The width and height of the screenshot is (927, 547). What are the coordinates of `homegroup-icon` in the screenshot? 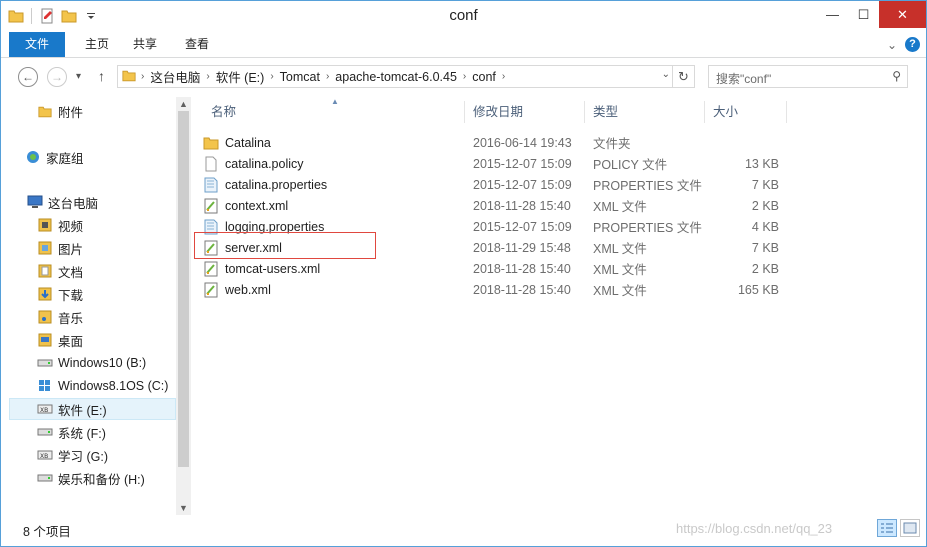 It's located at (33, 157).